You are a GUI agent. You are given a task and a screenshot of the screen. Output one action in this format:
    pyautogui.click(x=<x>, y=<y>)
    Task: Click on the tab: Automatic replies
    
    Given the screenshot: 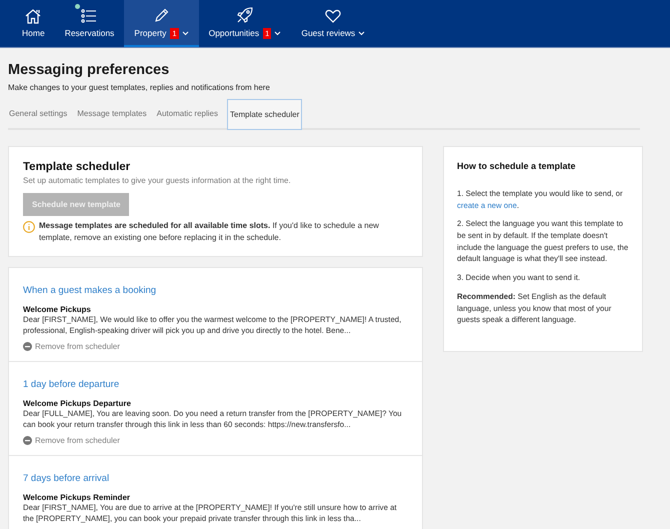 What is the action you would take?
    pyautogui.click(x=189, y=113)
    